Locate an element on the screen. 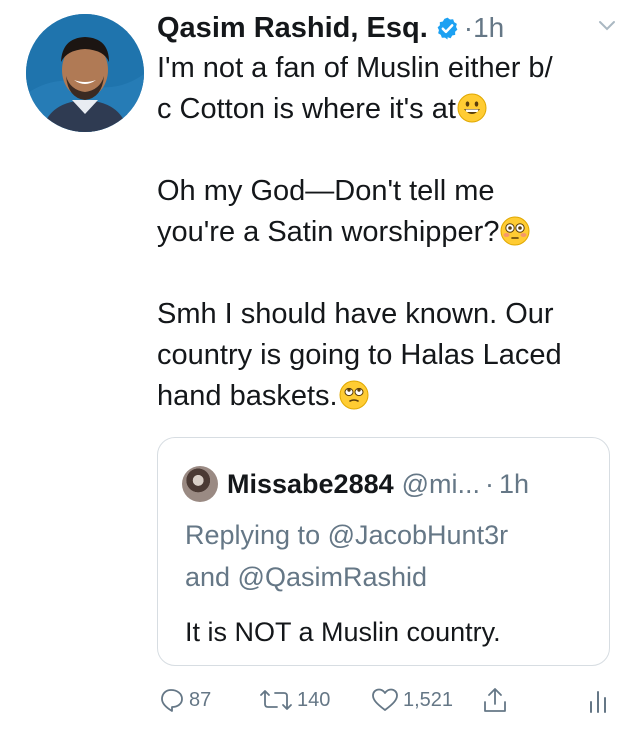  flushed-face-emoji is located at coordinates (515, 231).